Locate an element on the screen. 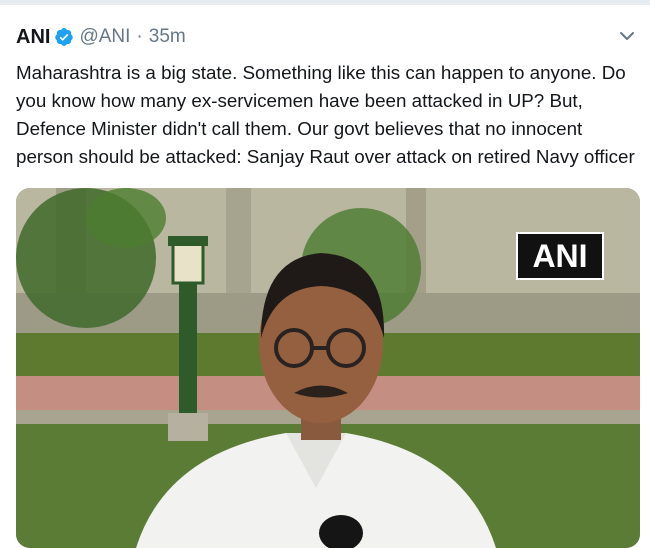 The height and width of the screenshot is (548, 650). verified-badge-icon is located at coordinates (64, 37).